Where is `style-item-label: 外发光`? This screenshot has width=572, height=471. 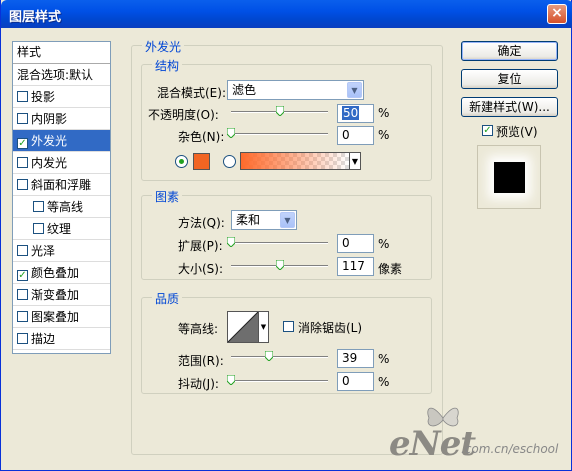 style-item-label: 外发光 is located at coordinates (49, 141).